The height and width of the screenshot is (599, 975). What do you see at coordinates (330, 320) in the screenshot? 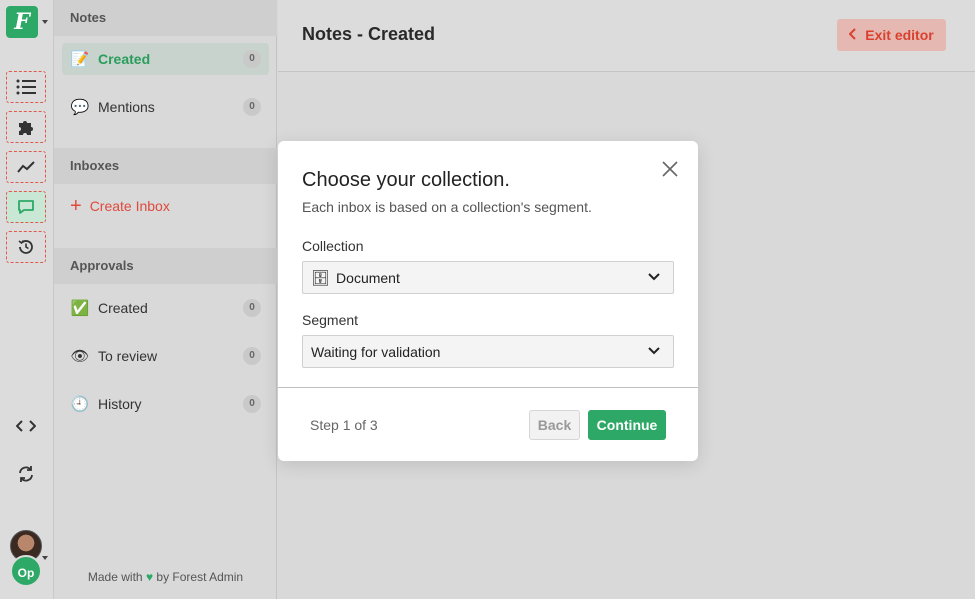
I see `segment-label: Segment` at bounding box center [330, 320].